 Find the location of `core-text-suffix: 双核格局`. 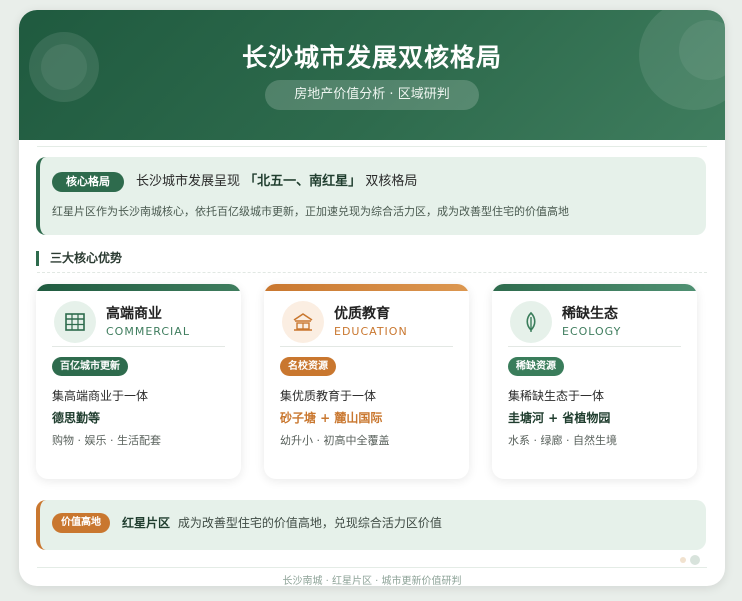

core-text-suffix: 双核格局 is located at coordinates (391, 181).